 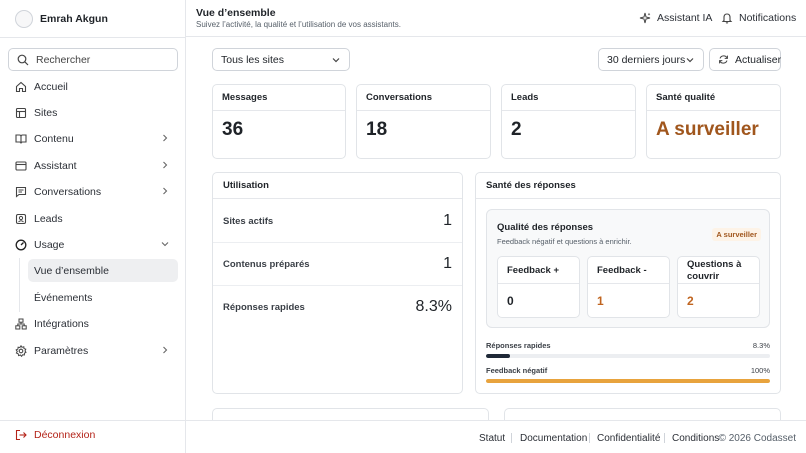 I want to click on feedback-label: Feedback -, so click(x=628, y=270).